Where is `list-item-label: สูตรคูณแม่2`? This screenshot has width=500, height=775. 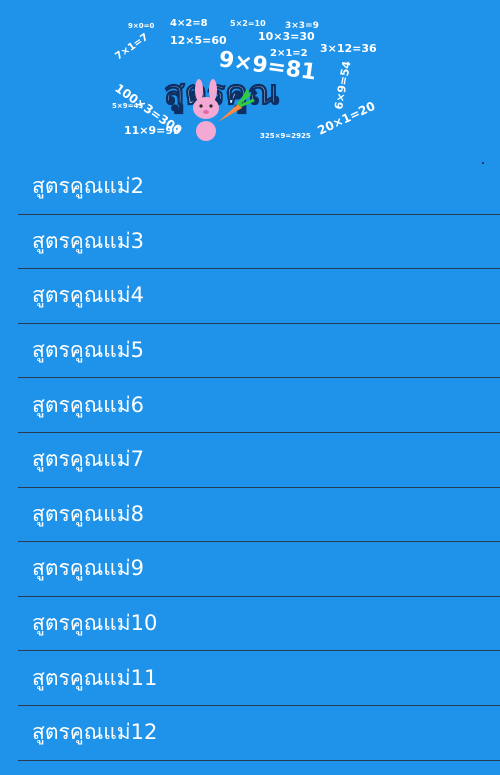 list-item-label: สูตรคูณแม่2 is located at coordinates (88, 186).